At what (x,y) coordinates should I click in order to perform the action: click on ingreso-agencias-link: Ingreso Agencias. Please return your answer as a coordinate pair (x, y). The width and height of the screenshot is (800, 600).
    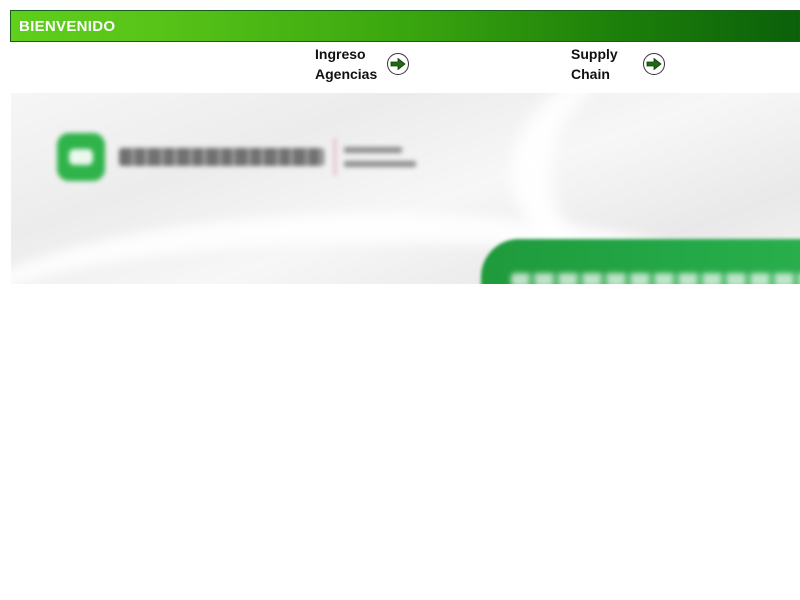
    Looking at the image, I should click on (362, 64).